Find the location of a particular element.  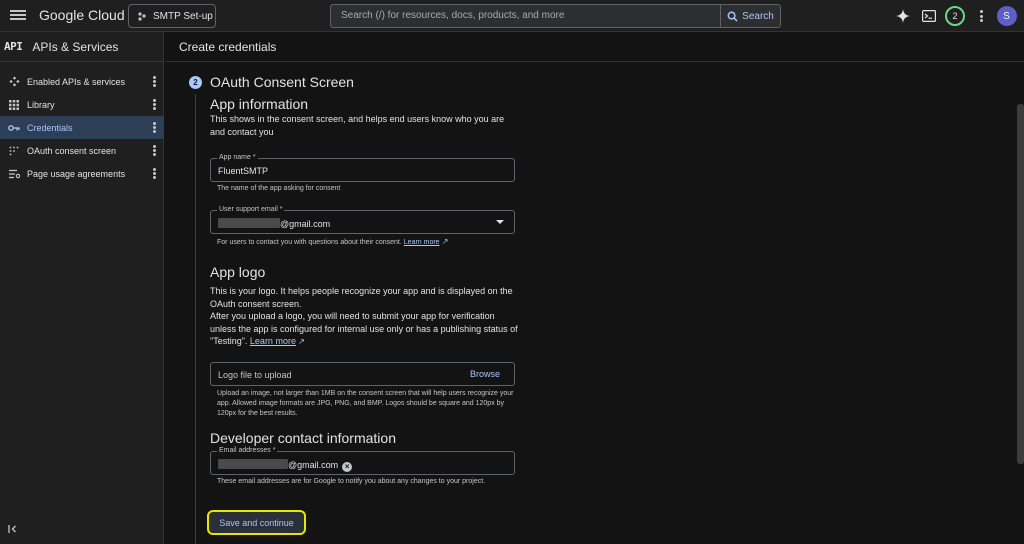

app-name-input: FluentSMTP is located at coordinates (243, 171).